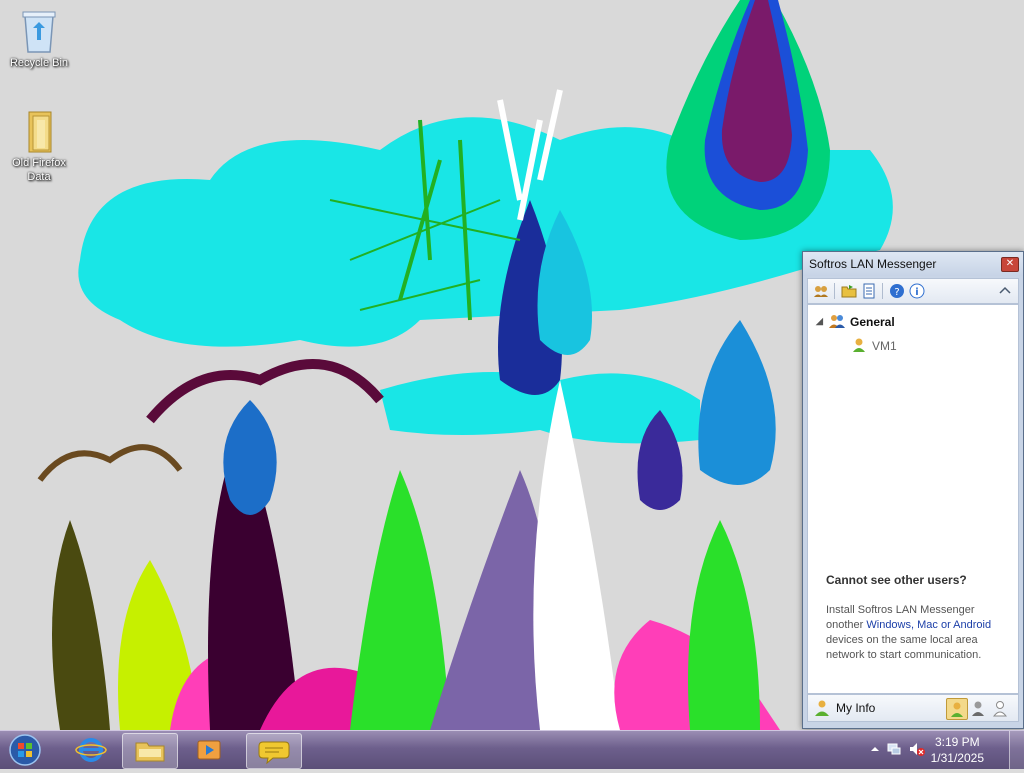 This screenshot has width=1024, height=773. I want to click on status-bar: My Info, so click(913, 708).